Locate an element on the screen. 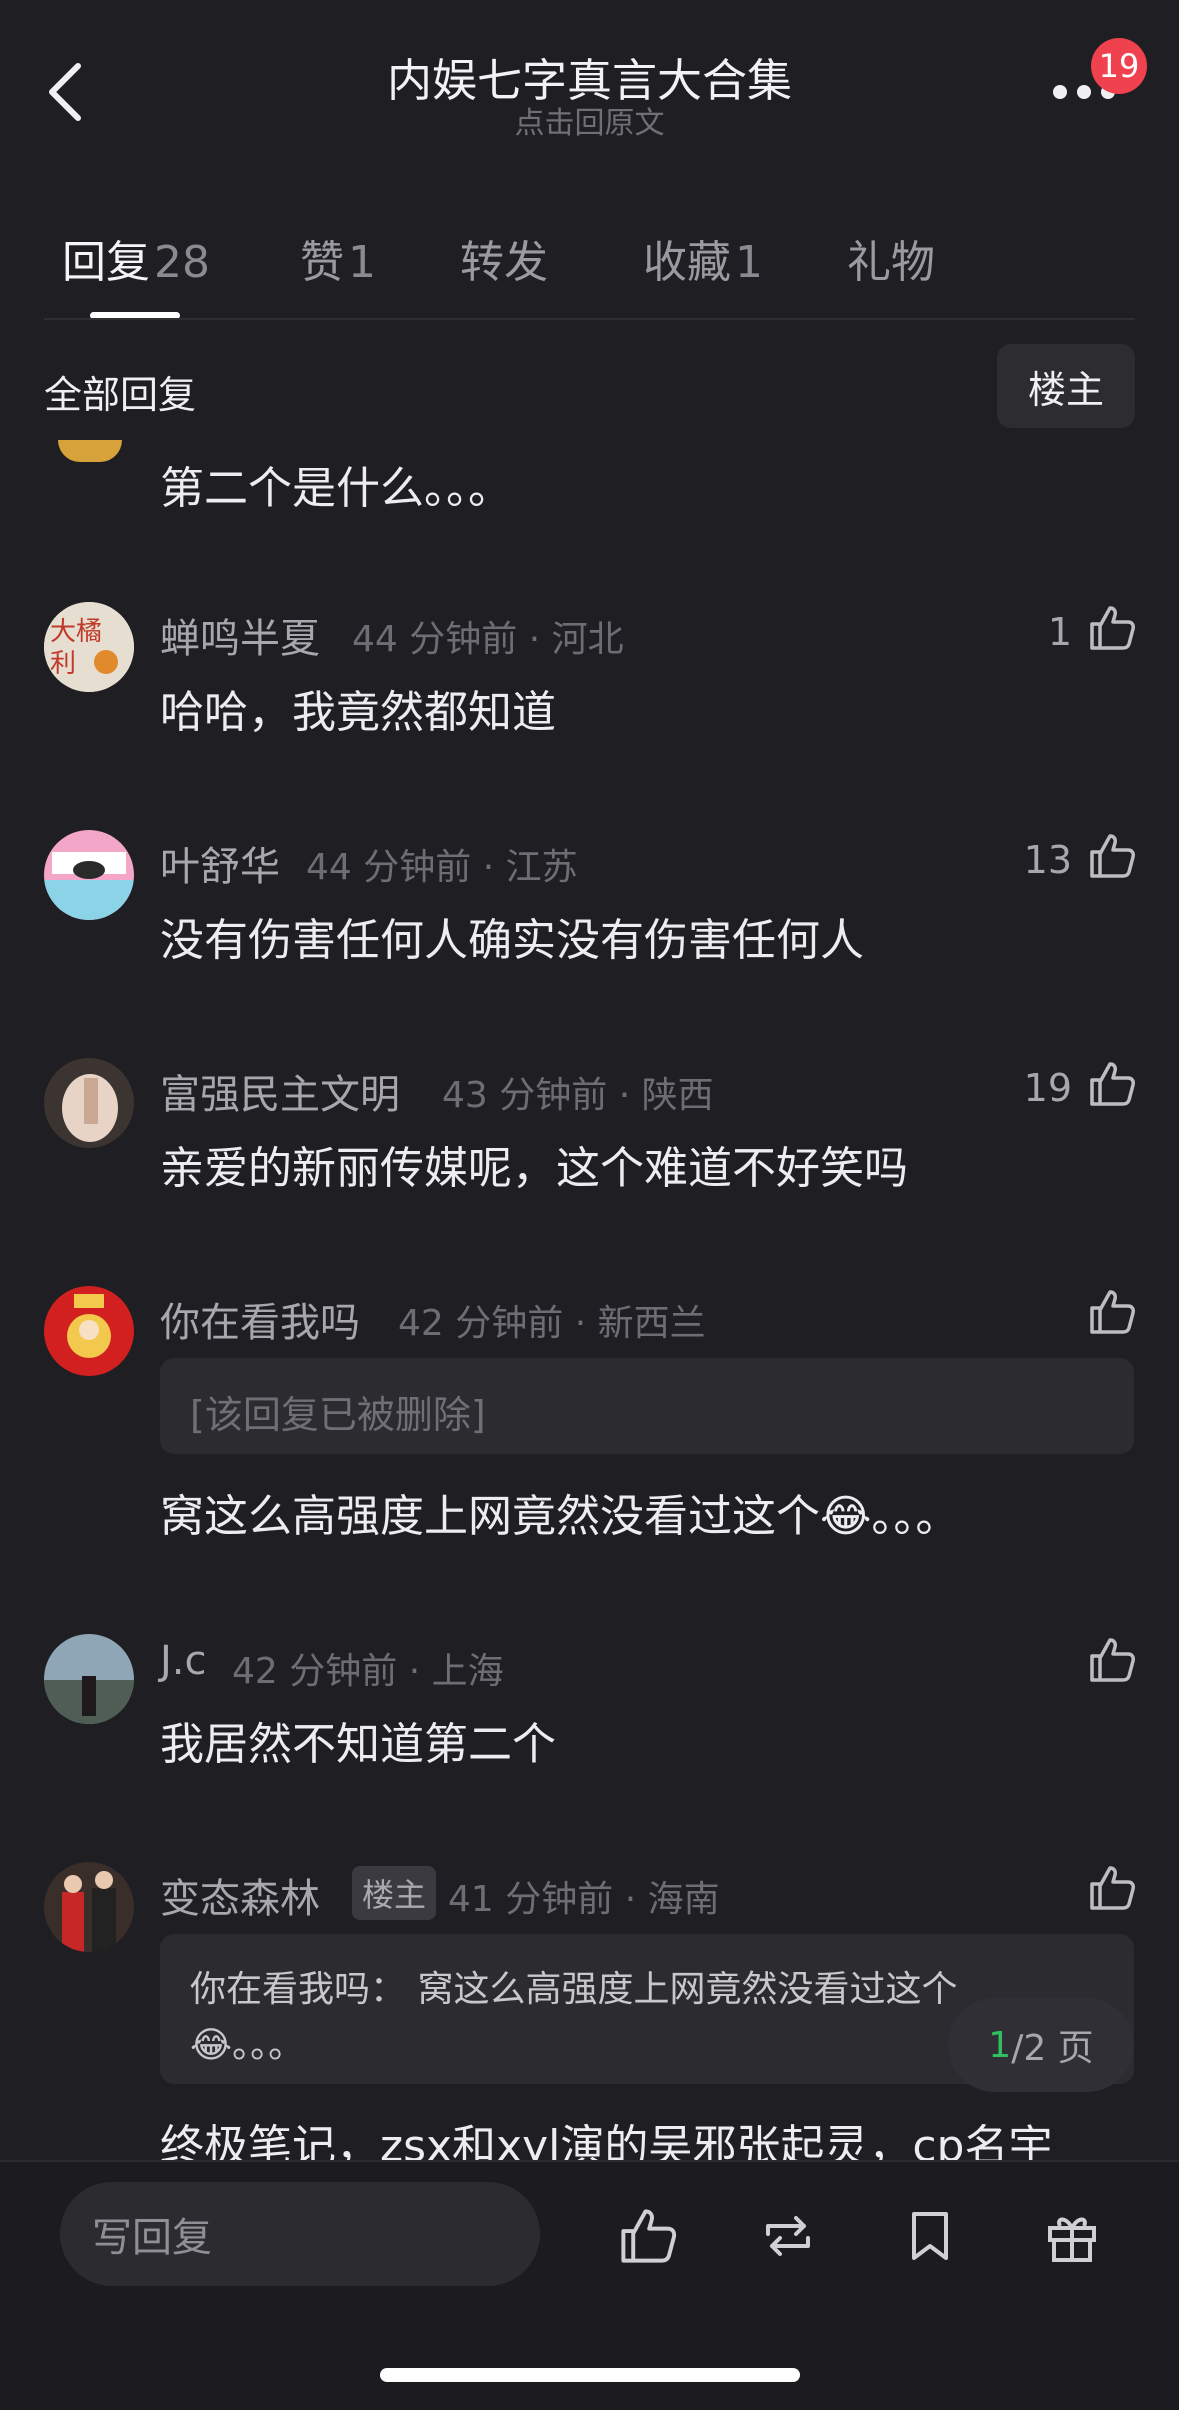  op-filter-button: 楼主 is located at coordinates (1066, 386).